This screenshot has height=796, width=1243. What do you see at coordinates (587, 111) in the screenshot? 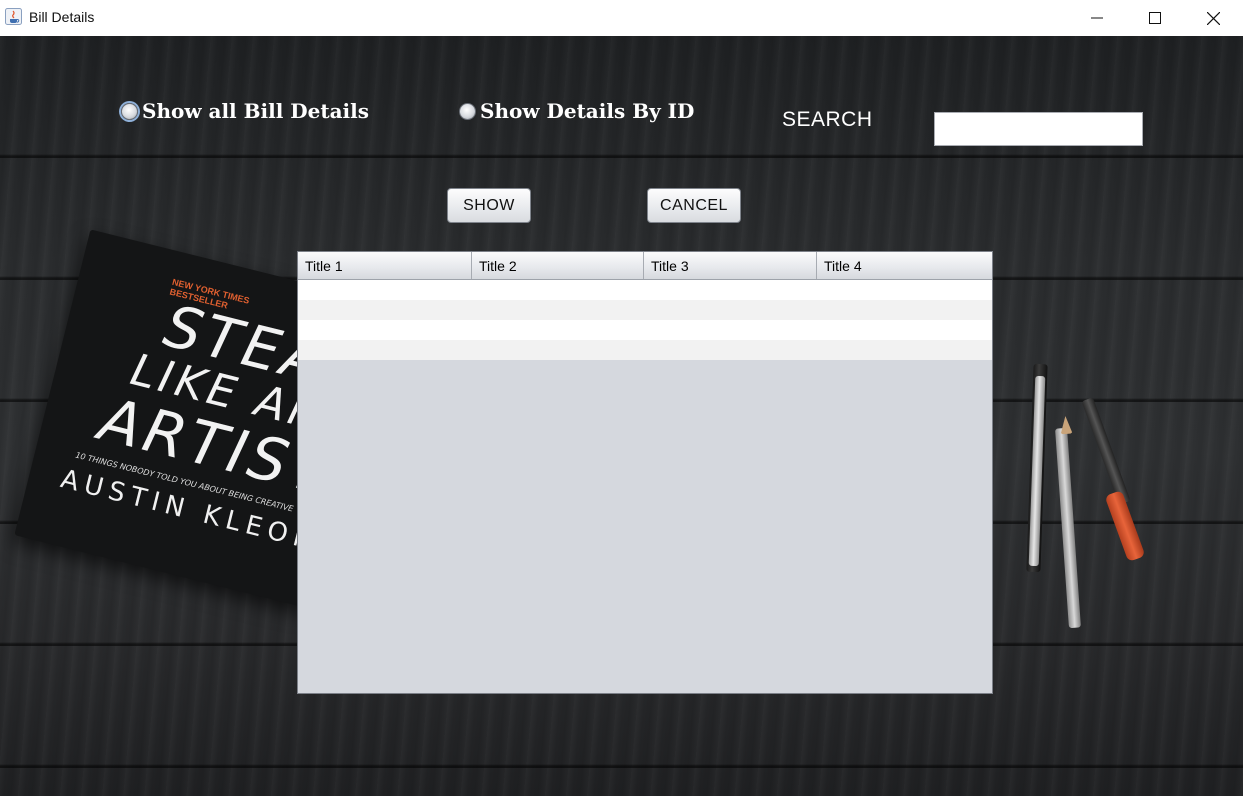
I see `show-by-id-label: Show Details By ID` at bounding box center [587, 111].